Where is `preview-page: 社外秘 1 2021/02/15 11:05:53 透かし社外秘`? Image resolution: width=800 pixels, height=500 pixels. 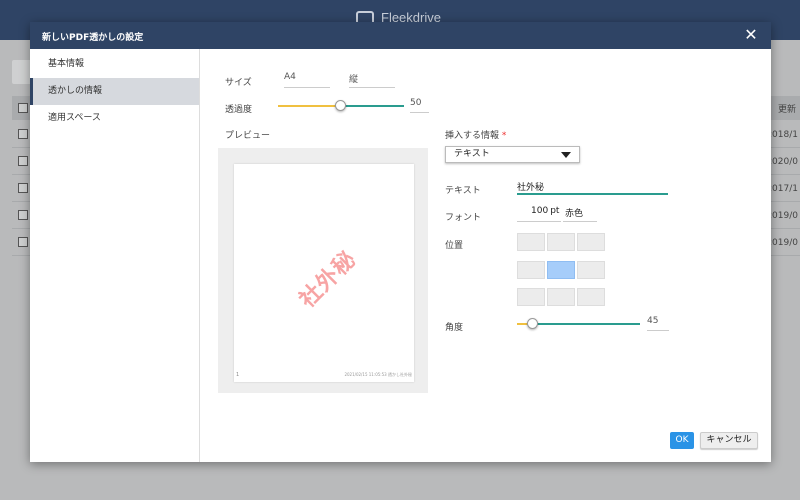
preview-page: 社外秘 1 2021/02/15 11:05:53 透かし社外秘 is located at coordinates (324, 273).